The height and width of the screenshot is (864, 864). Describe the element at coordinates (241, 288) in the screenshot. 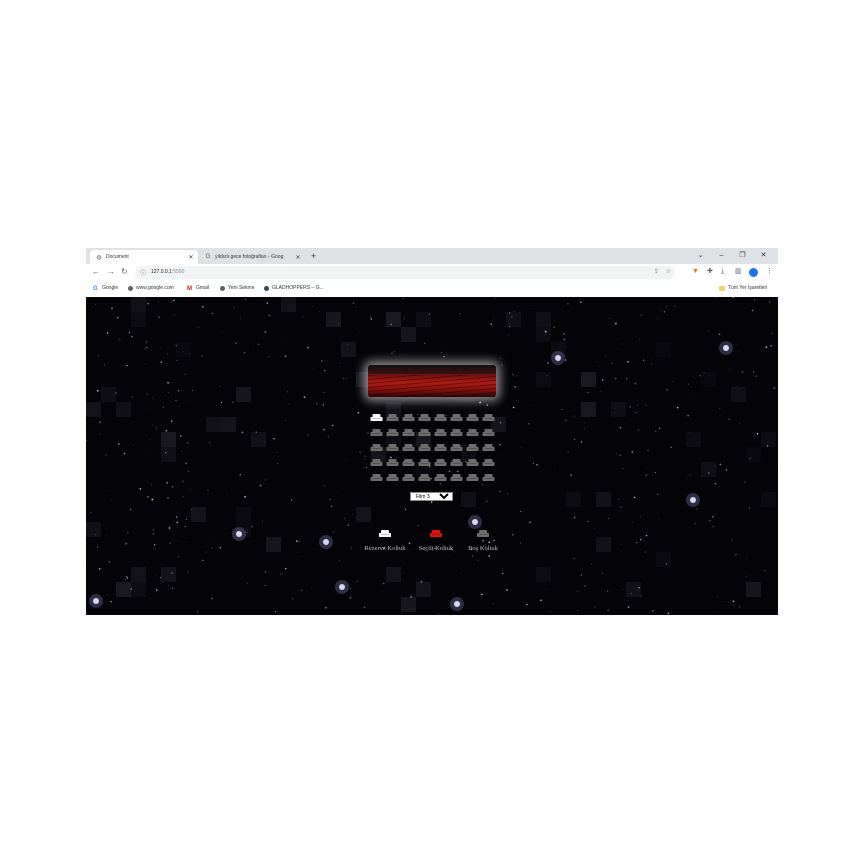

I see `bookmark-label: Yeni Sekme` at that location.